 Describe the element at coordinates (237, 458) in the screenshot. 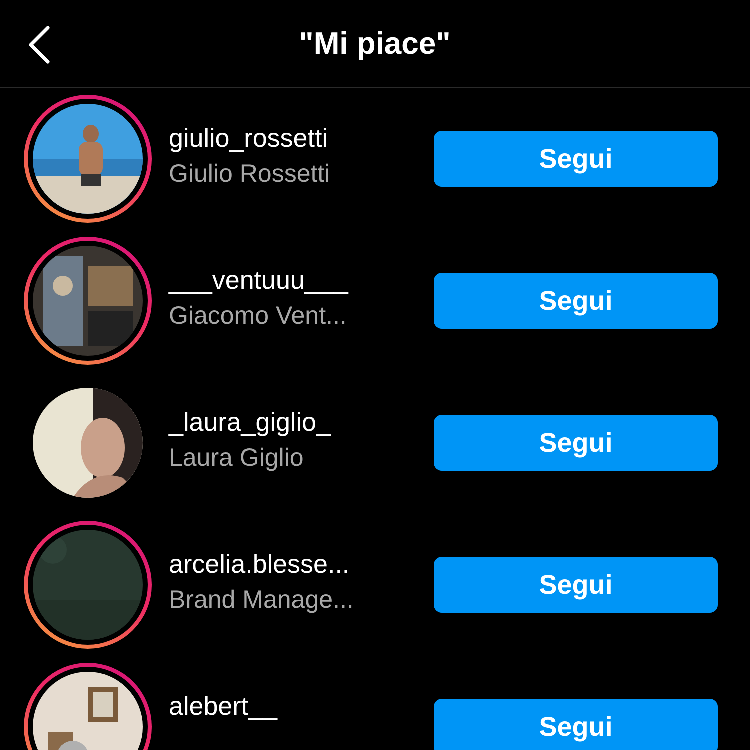

I see `full-name: Laura Giglio` at that location.